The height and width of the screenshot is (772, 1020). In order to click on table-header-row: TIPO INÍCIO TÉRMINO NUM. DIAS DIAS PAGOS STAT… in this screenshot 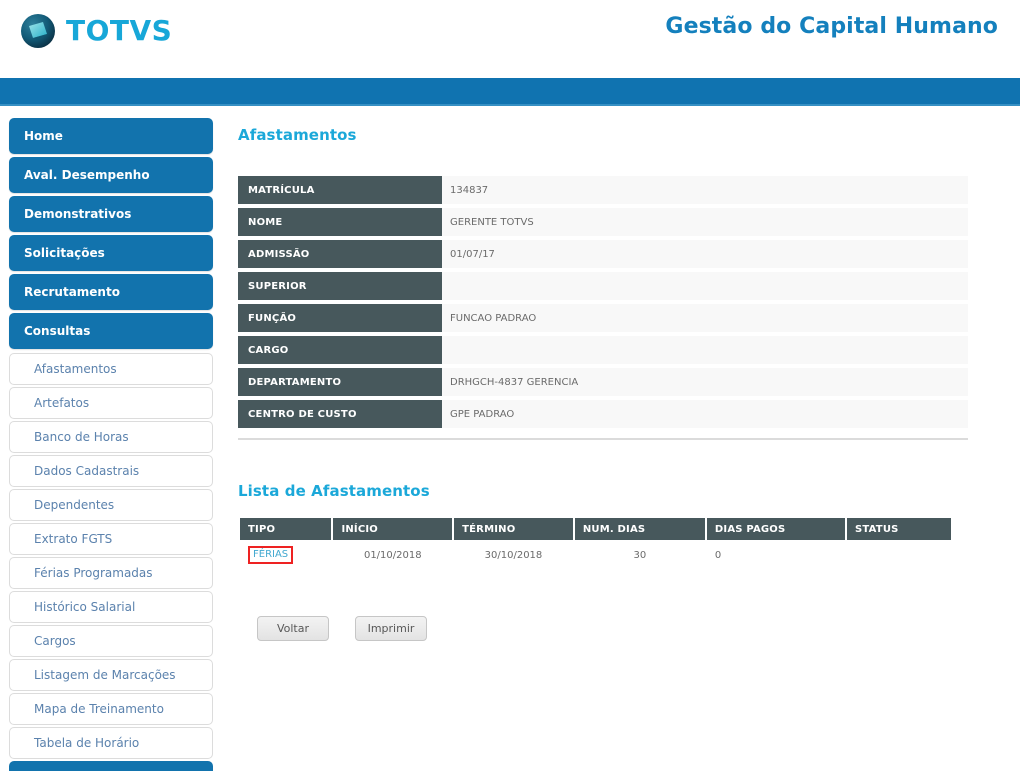, I will do `click(595, 529)`.